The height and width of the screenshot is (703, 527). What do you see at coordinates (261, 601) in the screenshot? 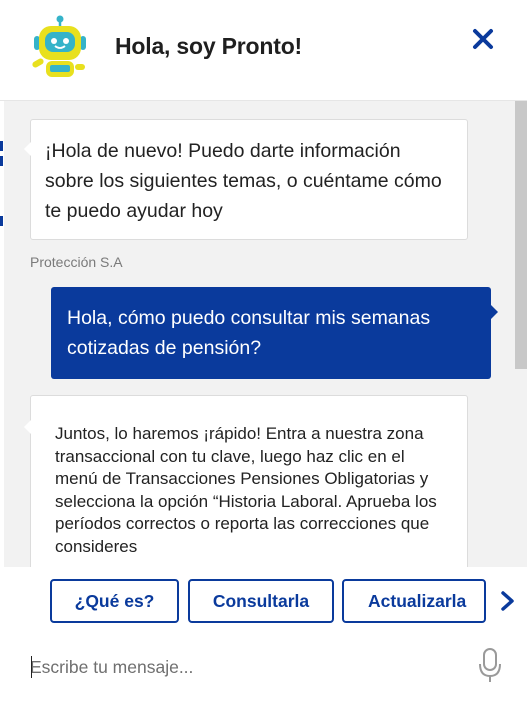
I see `quick-reply-consultarla-button: Consultarla` at bounding box center [261, 601].